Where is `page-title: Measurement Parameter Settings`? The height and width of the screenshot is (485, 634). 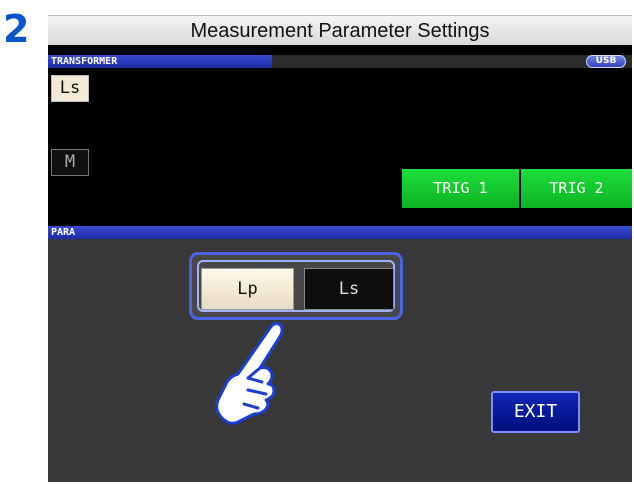
page-title: Measurement Parameter Settings is located at coordinates (340, 30).